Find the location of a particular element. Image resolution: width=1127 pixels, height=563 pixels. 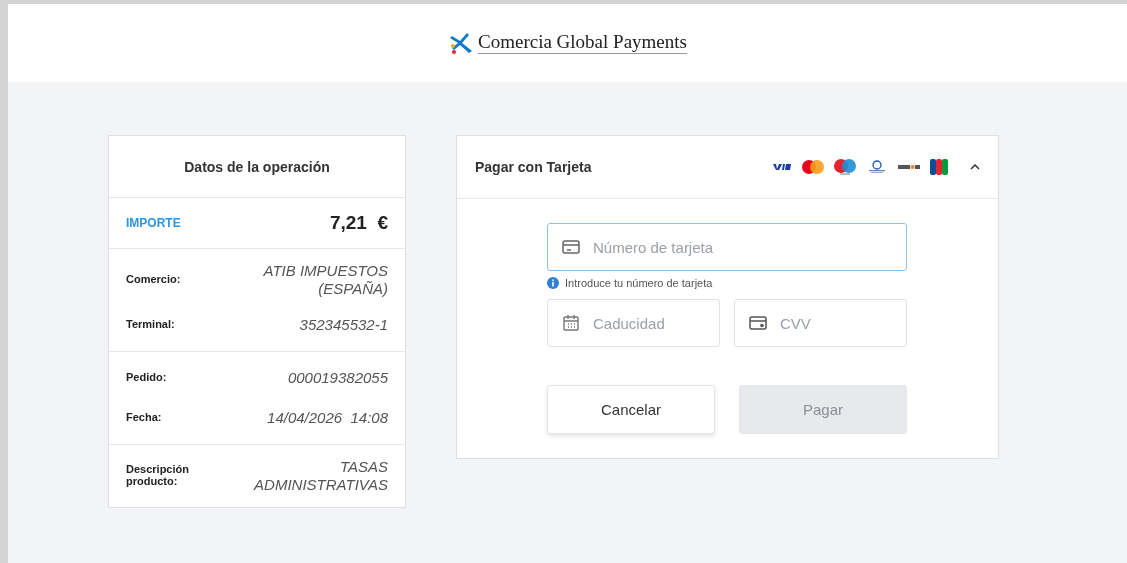

amount-label: IMPORTE is located at coordinates (153, 223).